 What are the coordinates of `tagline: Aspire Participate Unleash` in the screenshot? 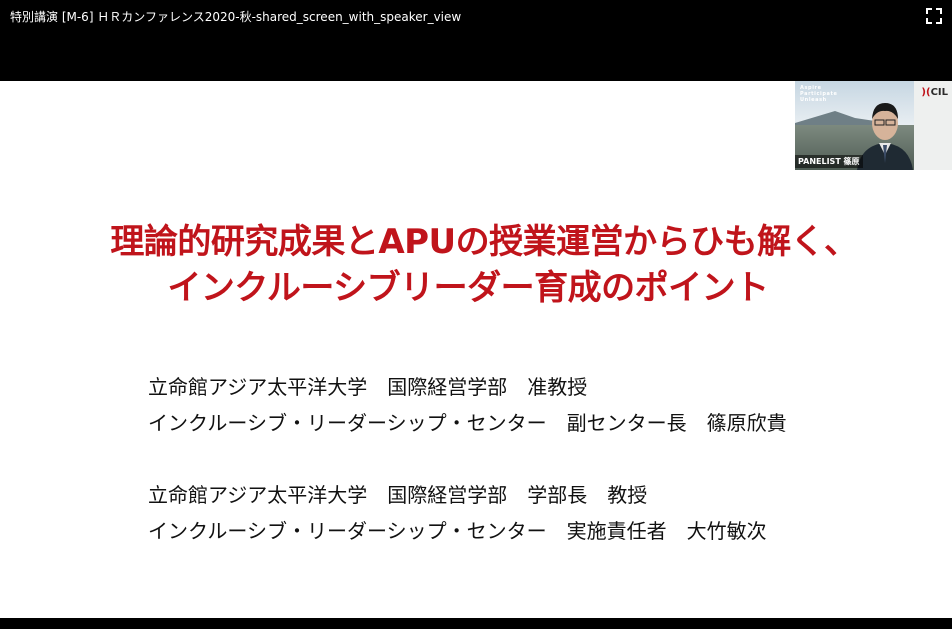 It's located at (819, 94).